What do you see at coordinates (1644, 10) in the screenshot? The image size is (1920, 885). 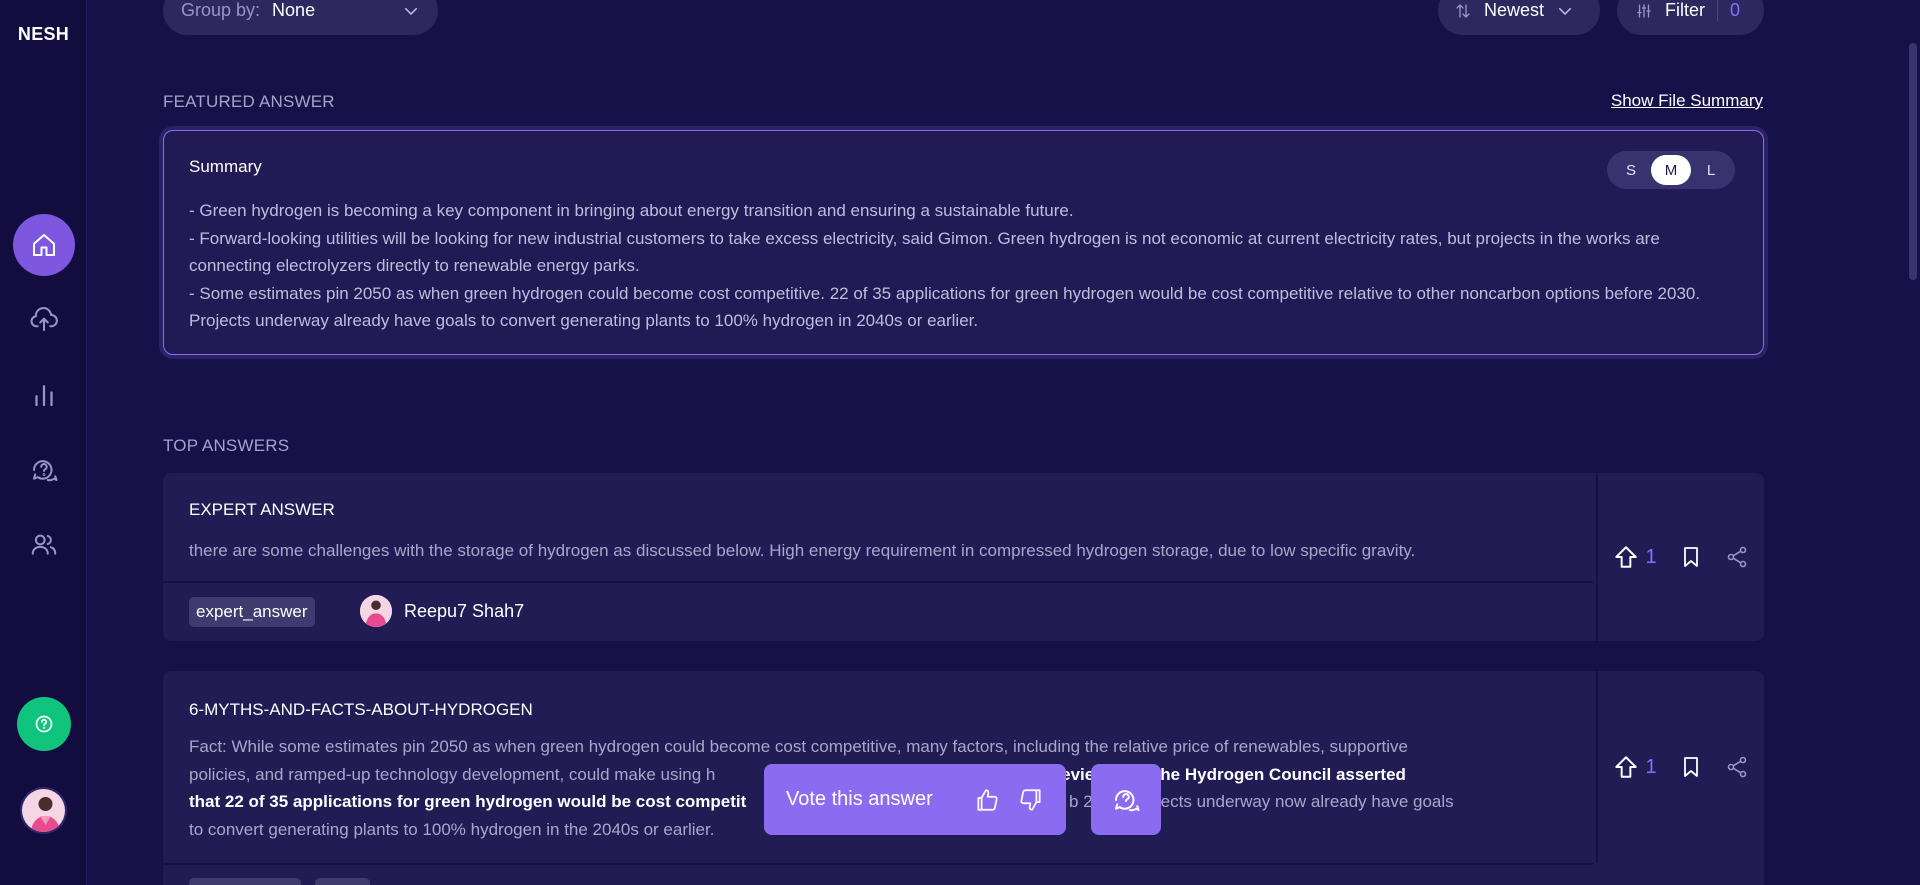 I see `sliders-icon` at bounding box center [1644, 10].